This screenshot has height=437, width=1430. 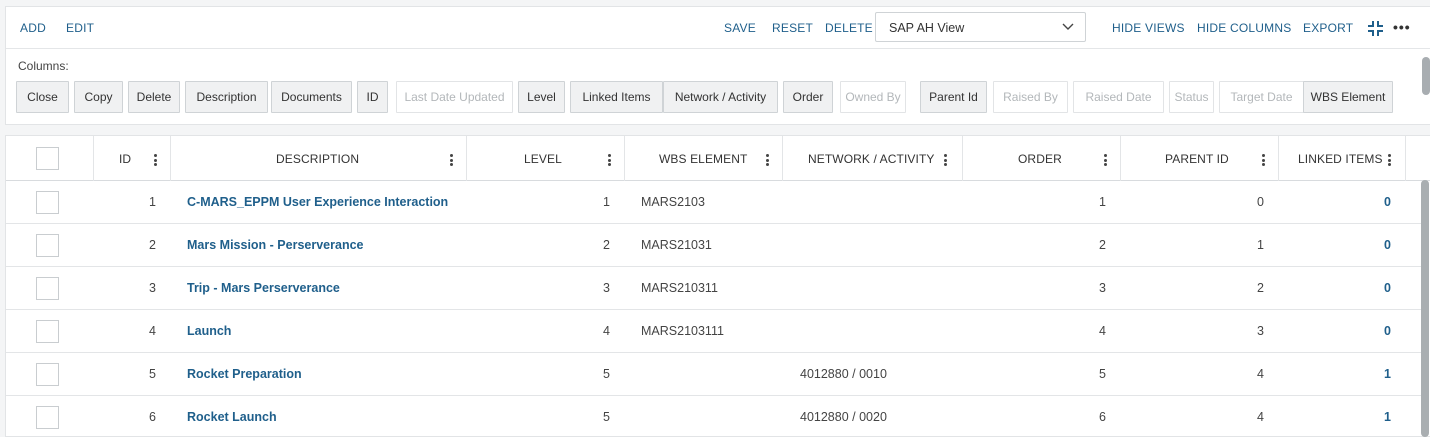 I want to click on header-level: LEVEL, so click(x=546, y=158).